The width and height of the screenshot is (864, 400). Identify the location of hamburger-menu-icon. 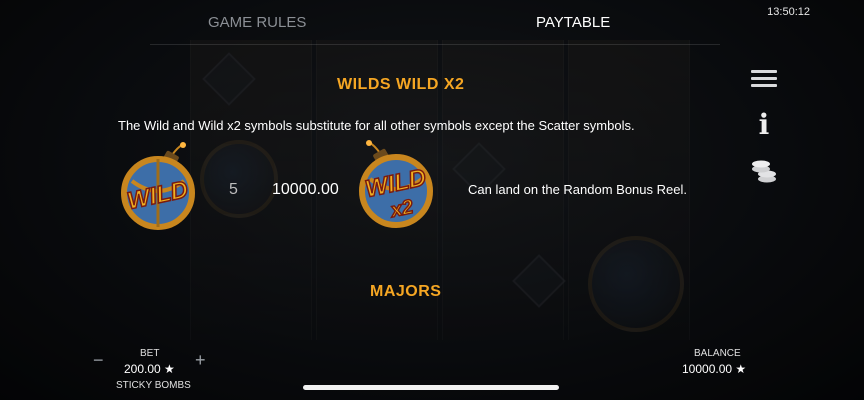
(764, 78).